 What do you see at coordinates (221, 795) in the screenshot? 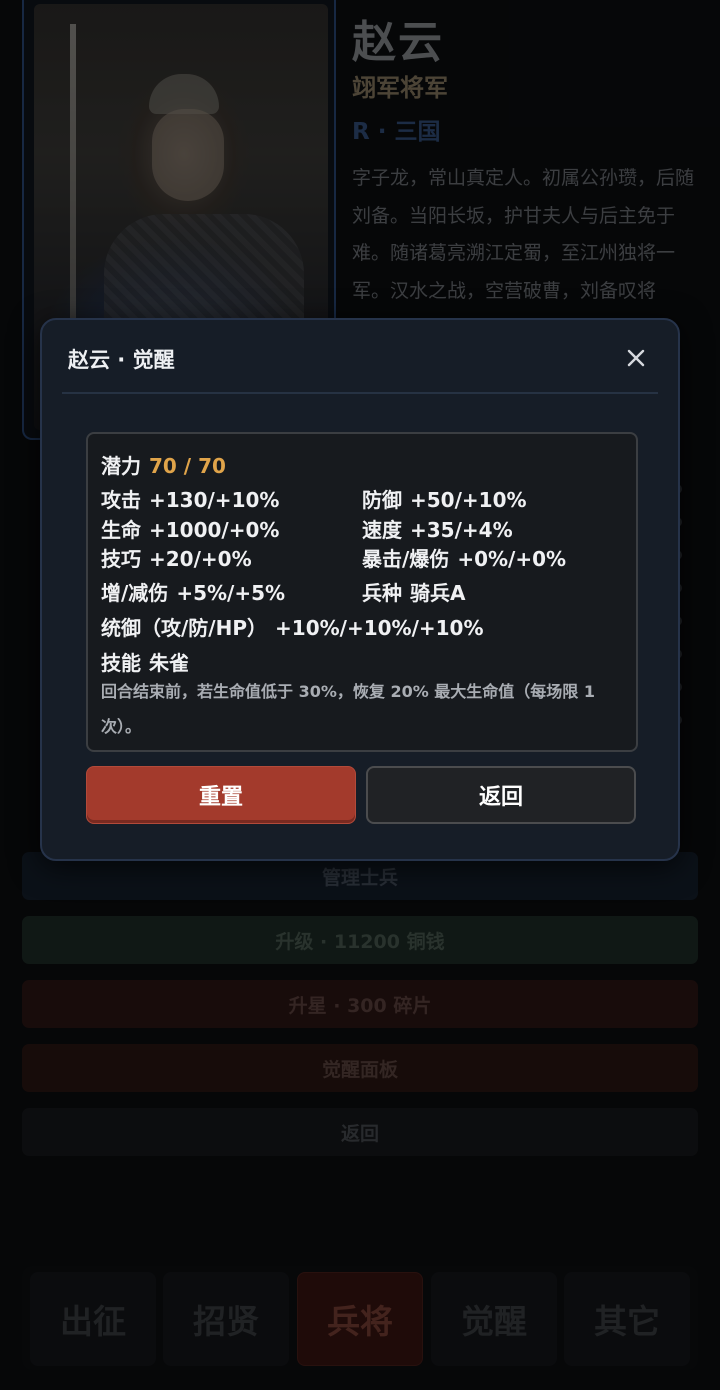
I see `reset-button: 重置` at bounding box center [221, 795].